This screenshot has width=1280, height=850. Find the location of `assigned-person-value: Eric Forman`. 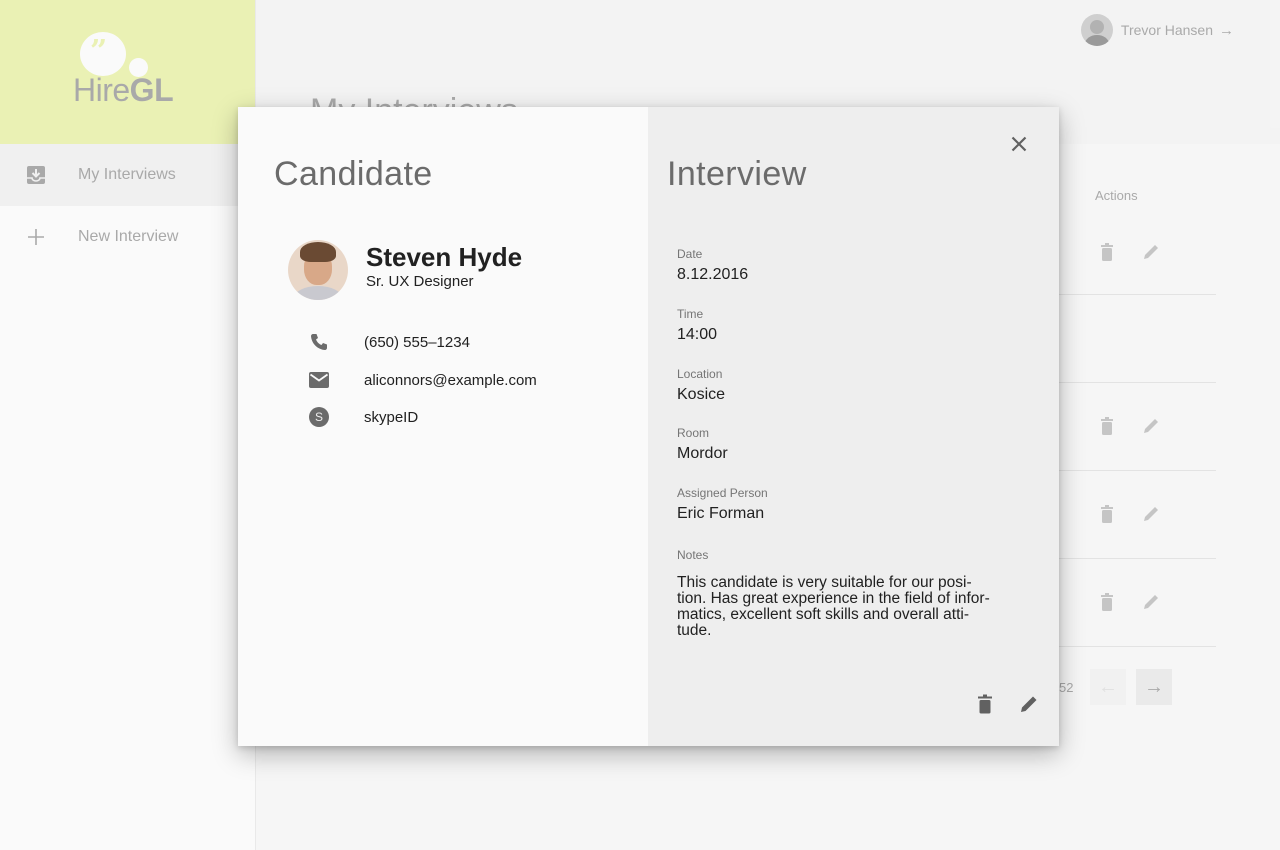

assigned-person-value: Eric Forman is located at coordinates (721, 513).